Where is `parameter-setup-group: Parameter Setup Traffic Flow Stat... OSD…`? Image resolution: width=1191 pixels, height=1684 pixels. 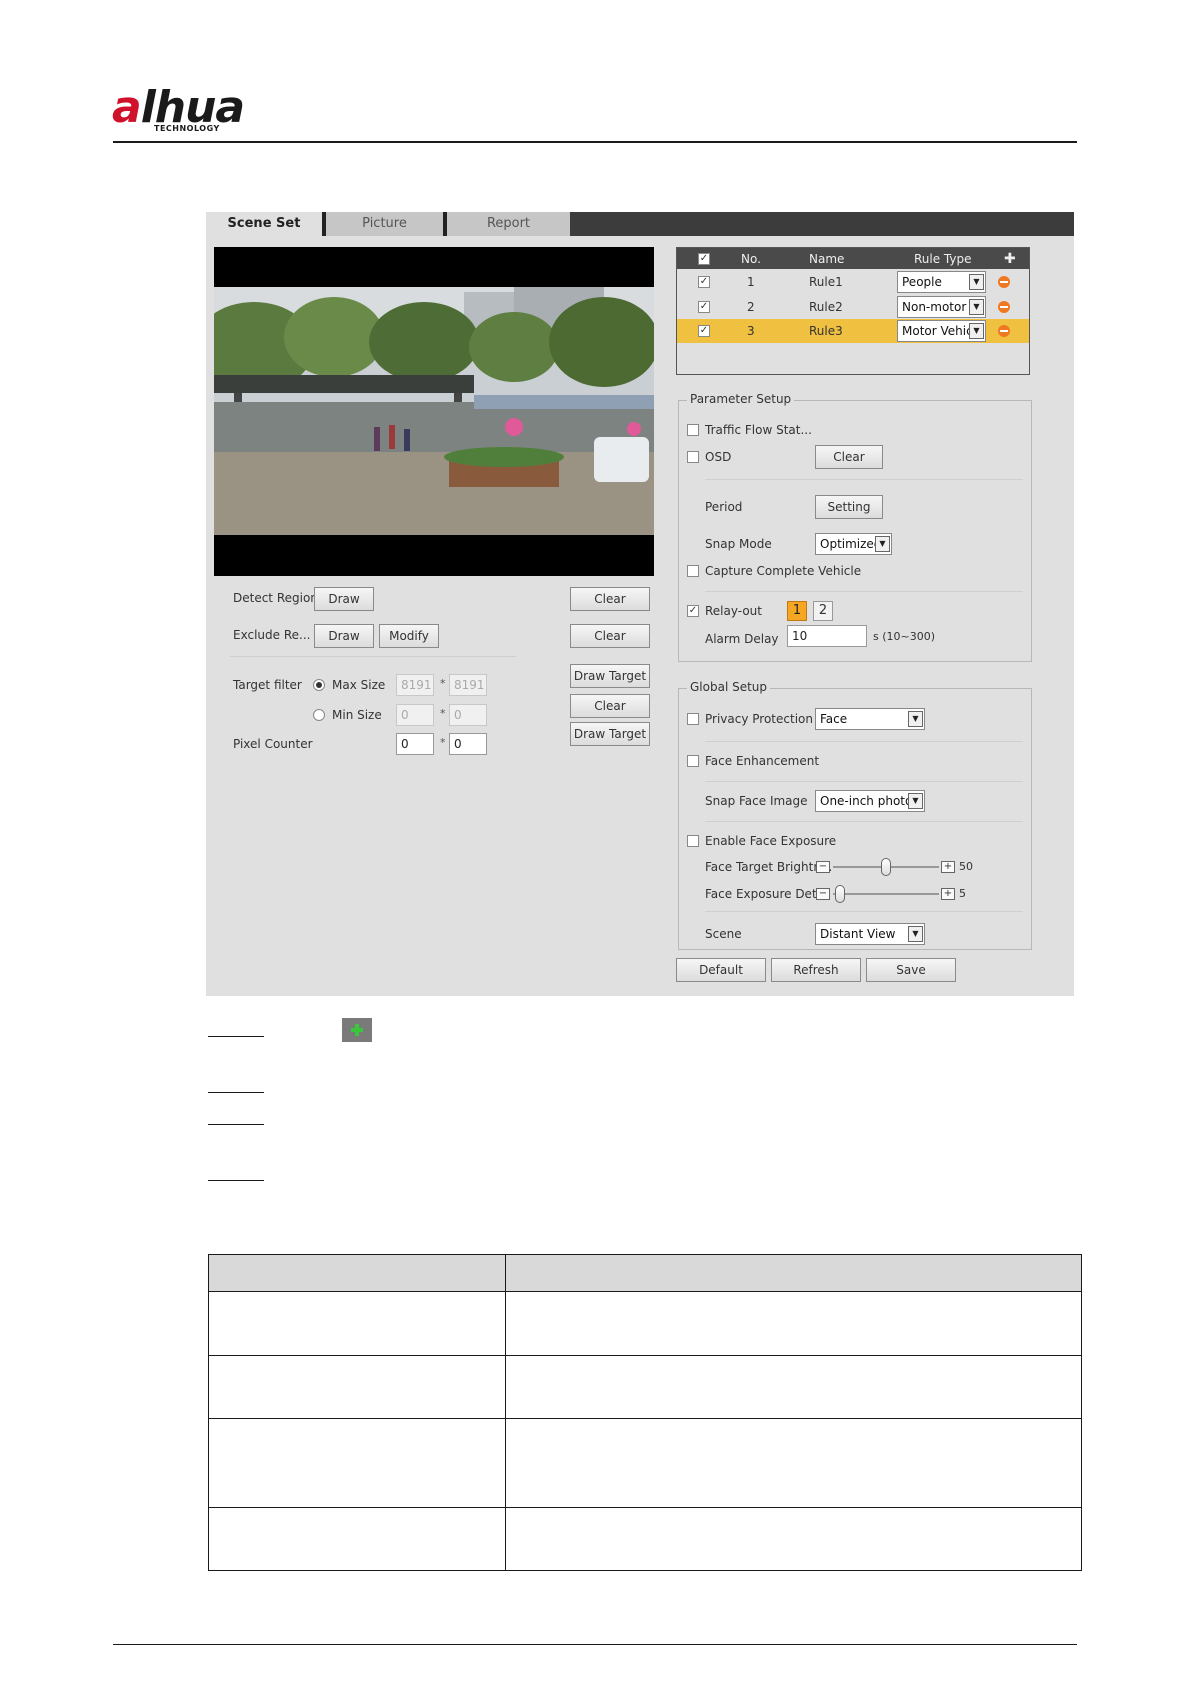
parameter-setup-group: Parameter Setup Traffic Flow Stat... OSD… is located at coordinates (855, 527).